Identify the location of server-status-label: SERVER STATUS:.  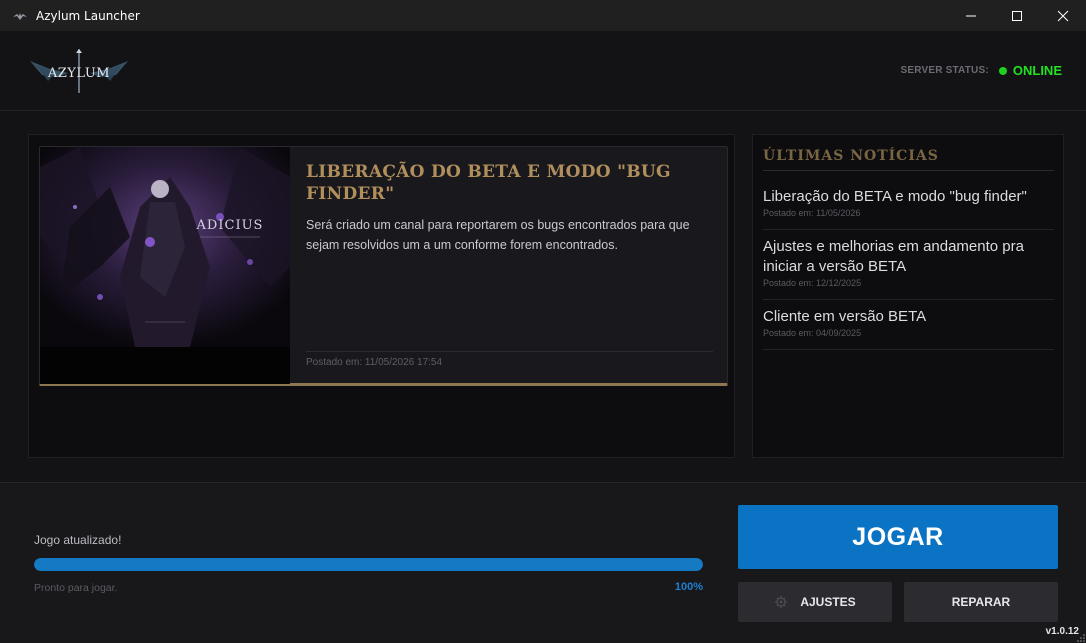
(944, 70).